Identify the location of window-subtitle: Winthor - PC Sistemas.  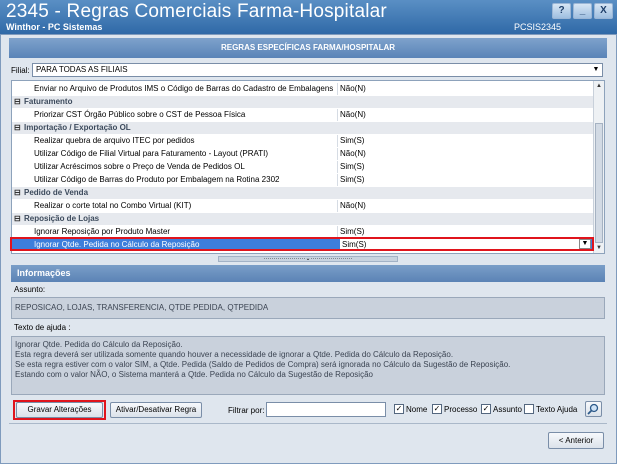
(54, 27).